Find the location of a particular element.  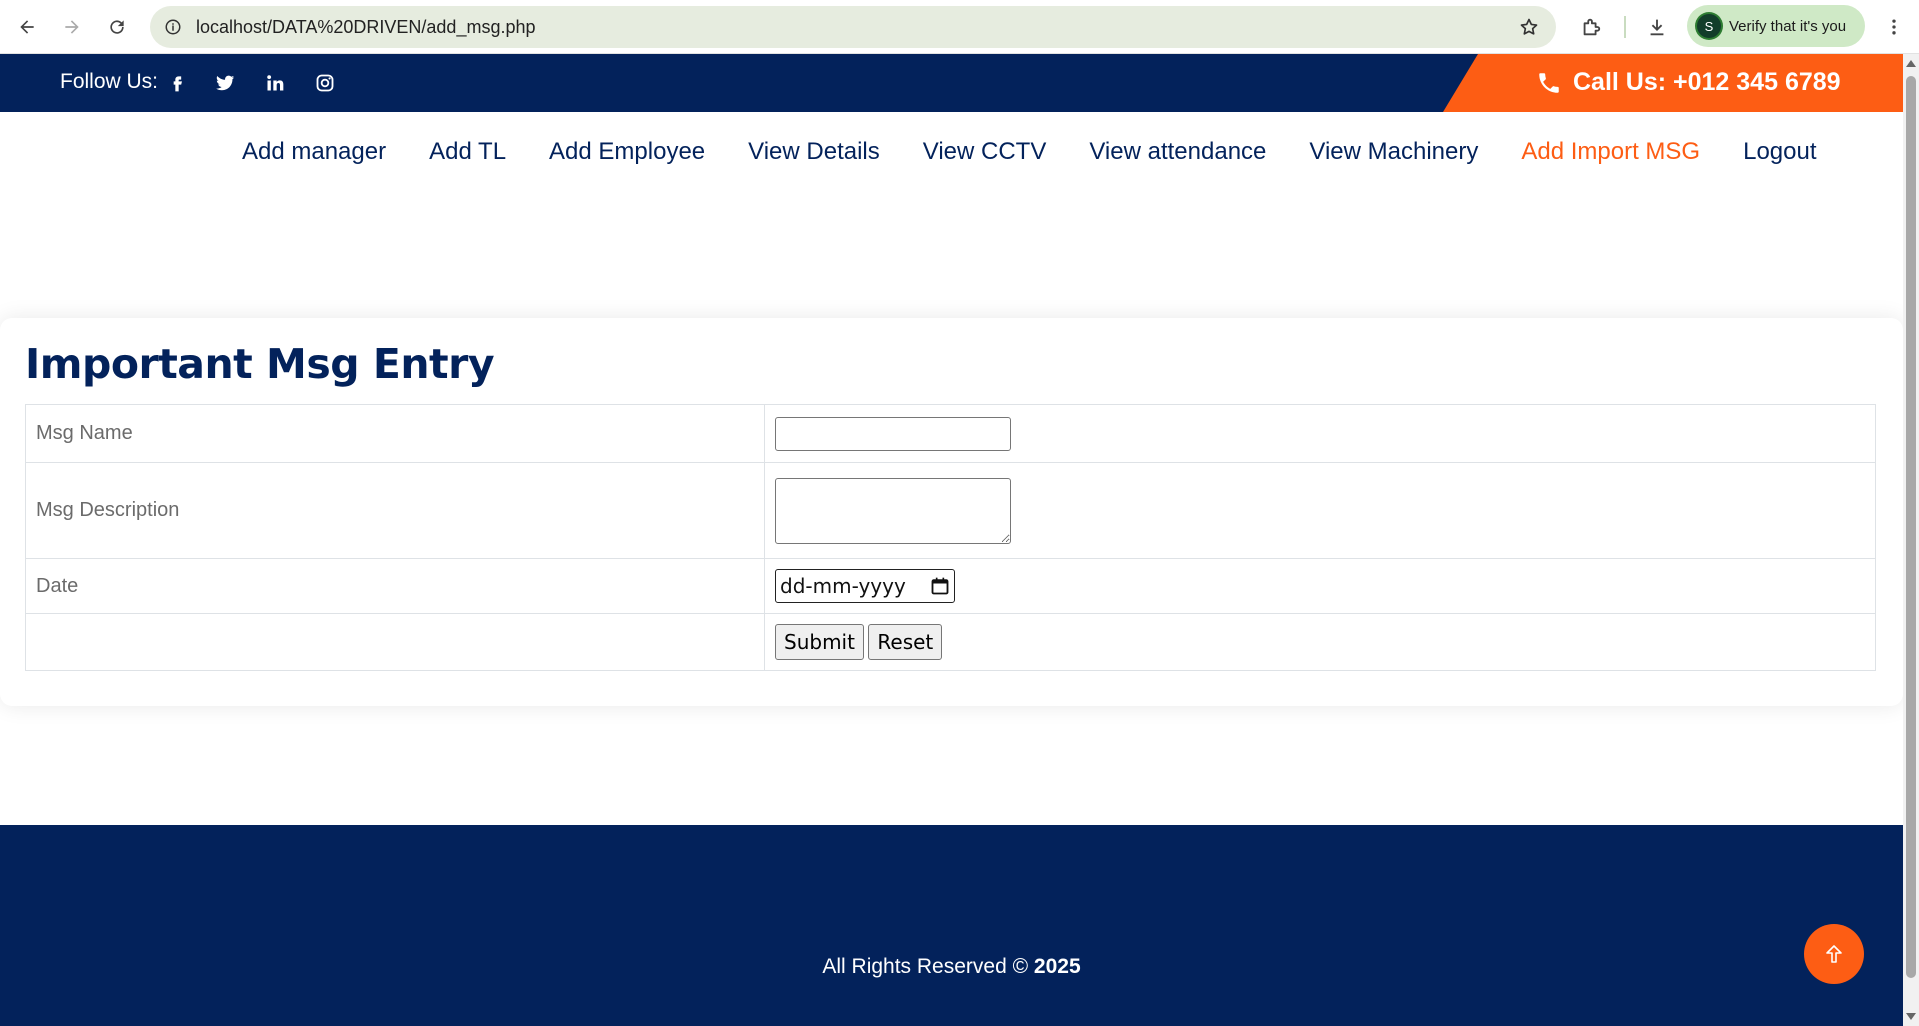

copyright-year: 2025 is located at coordinates (1057, 966).